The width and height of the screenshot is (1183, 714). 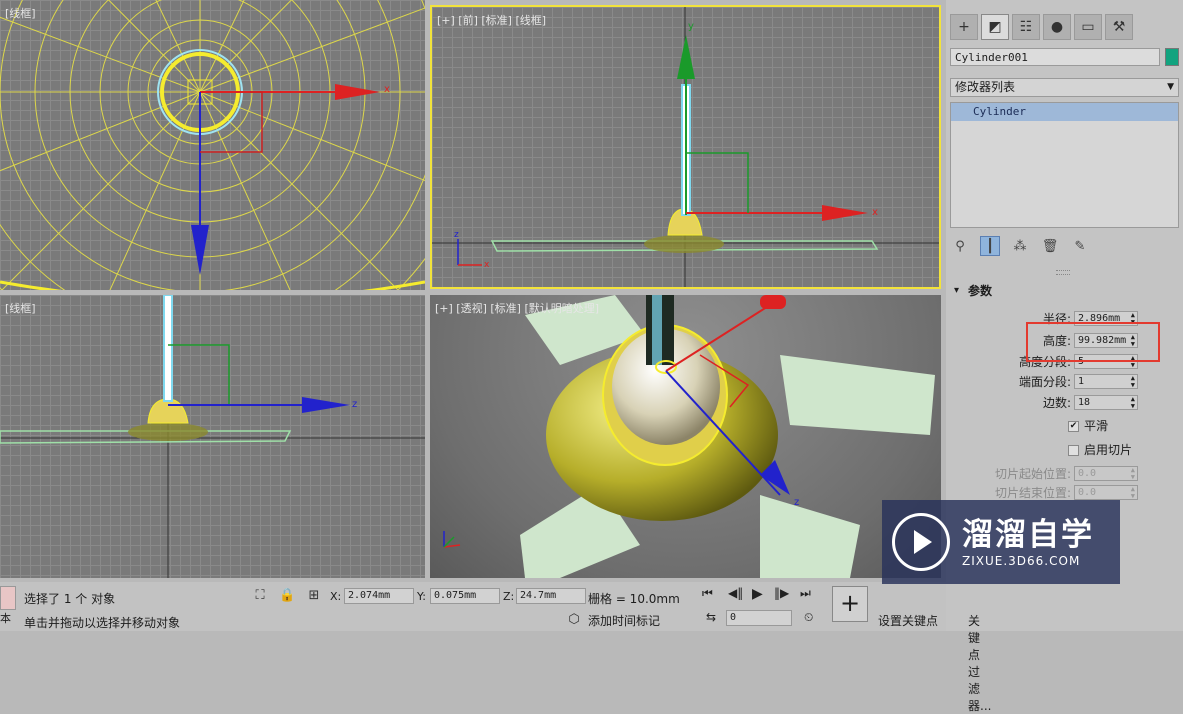 What do you see at coordinates (1087, 473) in the screenshot?
I see `slice-from-value: 0.0` at bounding box center [1087, 473].